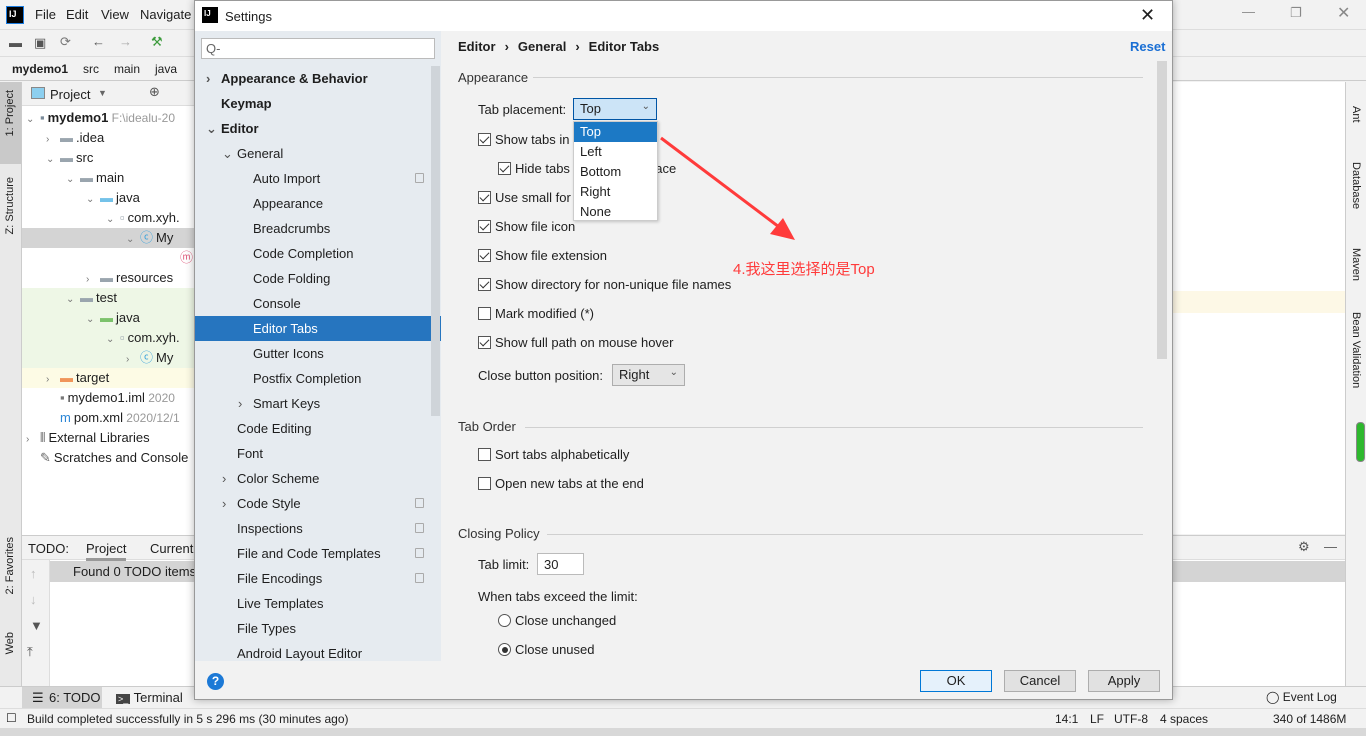  Describe the element at coordinates (154, 92) in the screenshot. I see `locate-icon: ⊕` at that location.